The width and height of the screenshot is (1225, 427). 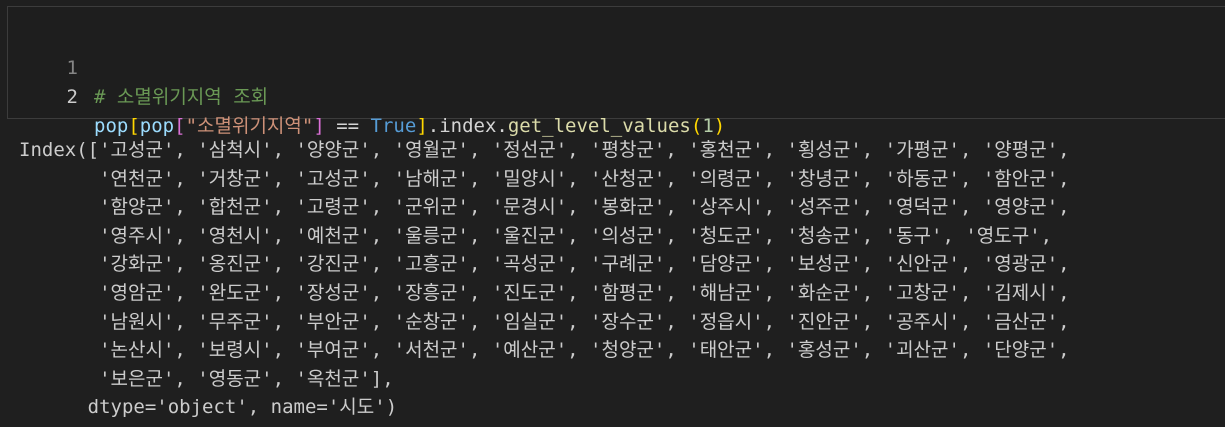 What do you see at coordinates (208, 407) in the screenshot?
I see `output-line: dtype='object', name='시도')` at bounding box center [208, 407].